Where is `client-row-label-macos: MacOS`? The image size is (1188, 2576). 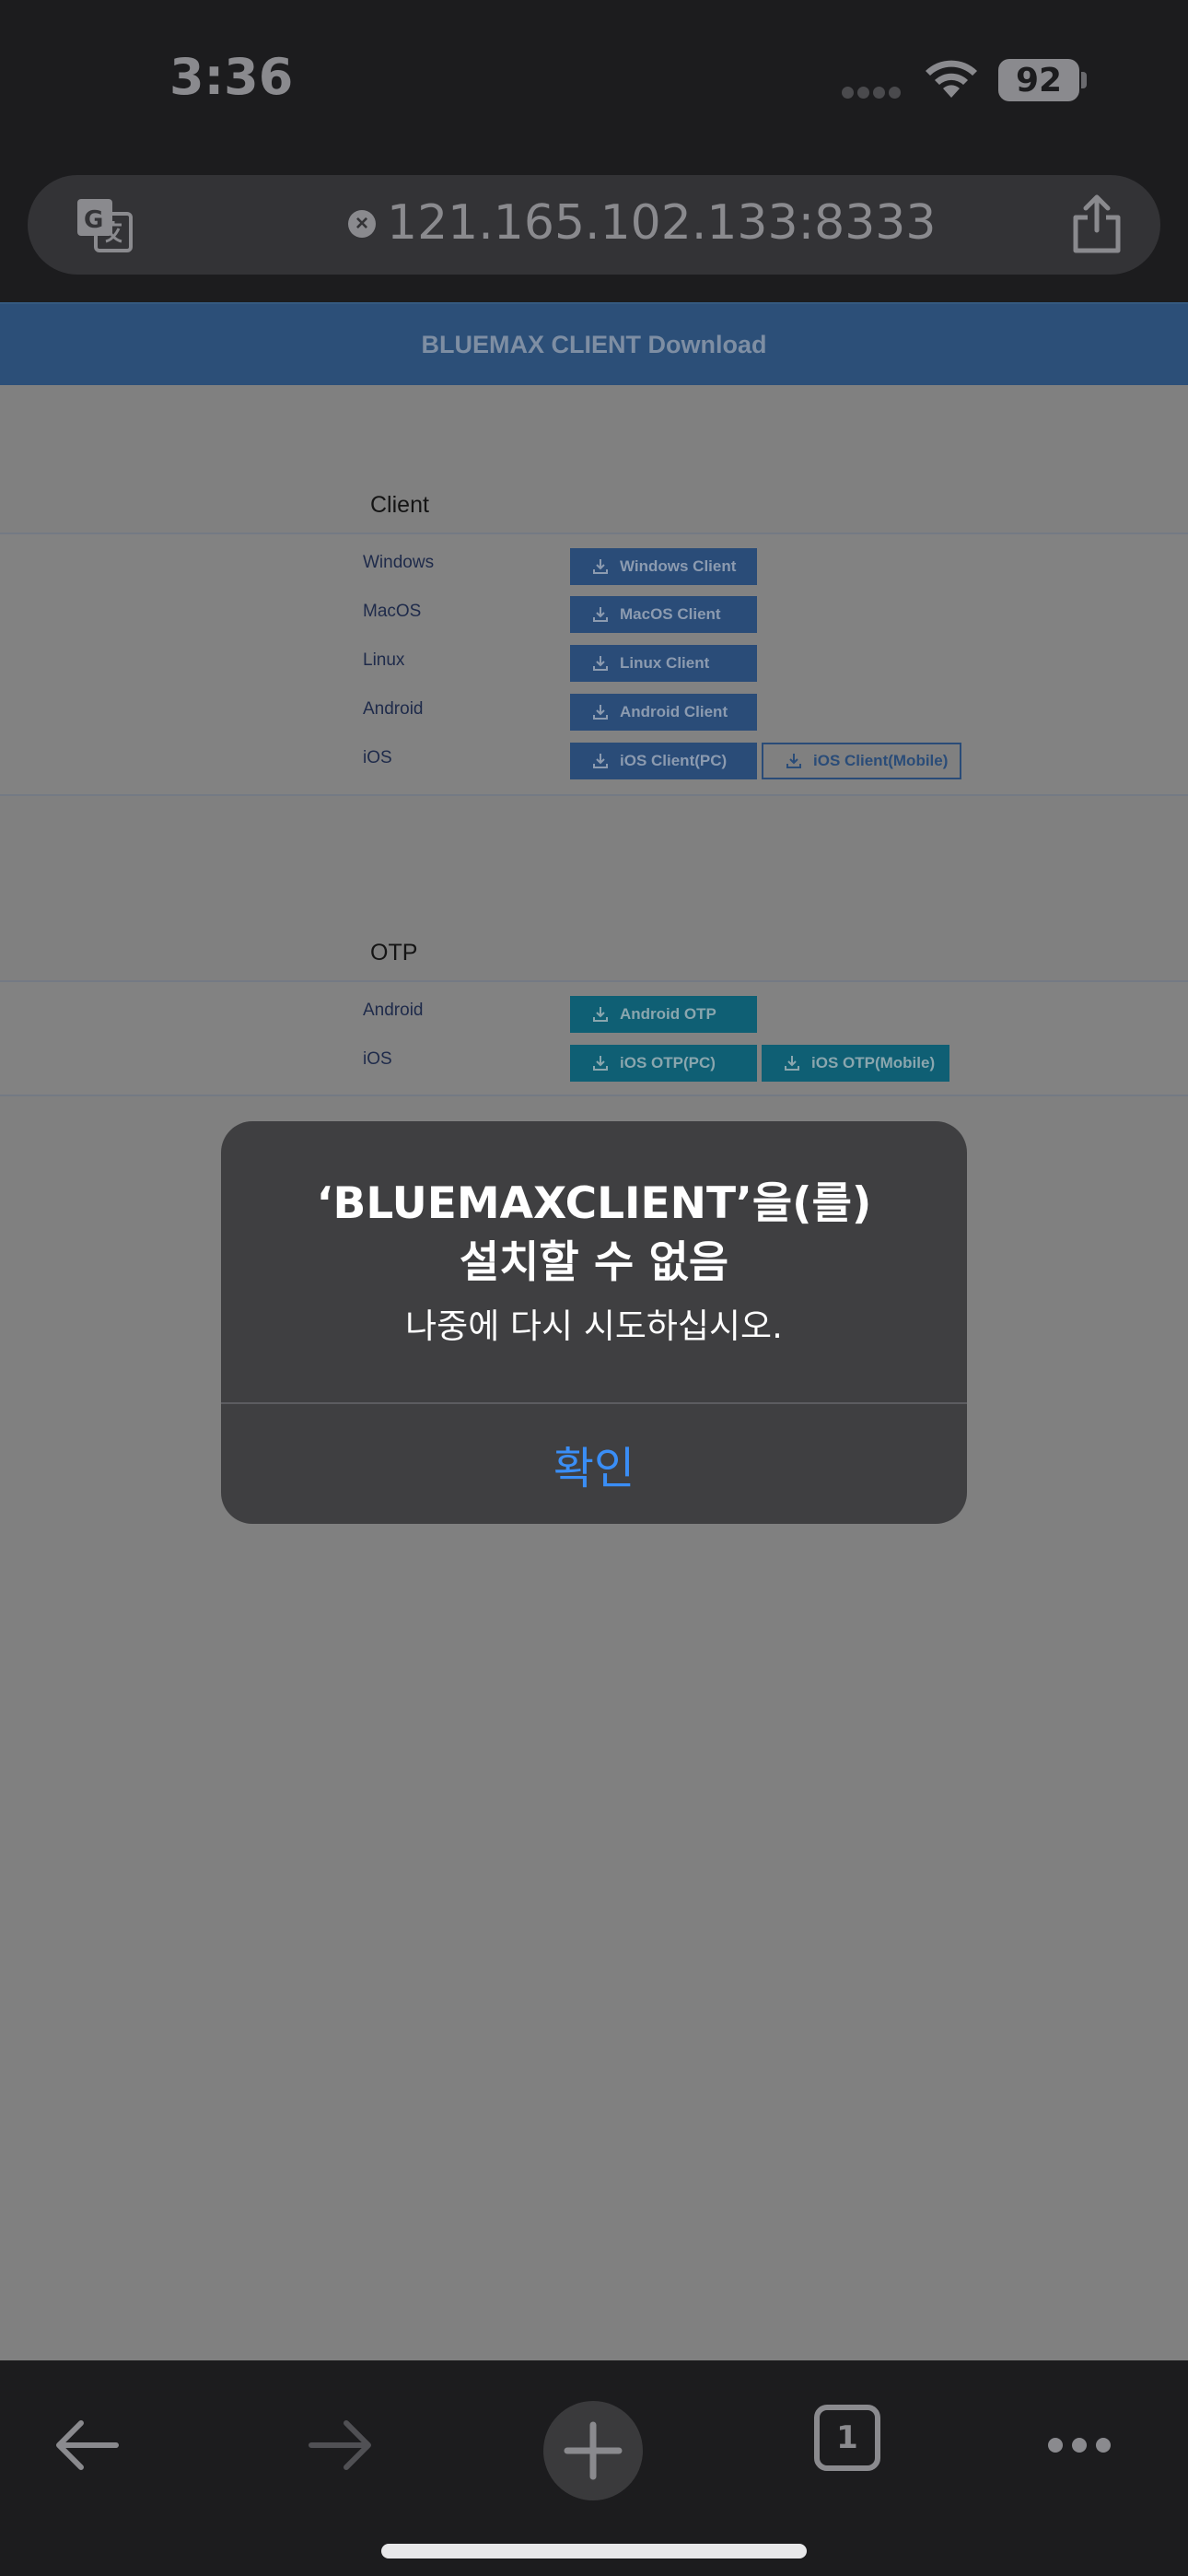 client-row-label-macos: MacOS is located at coordinates (393, 611).